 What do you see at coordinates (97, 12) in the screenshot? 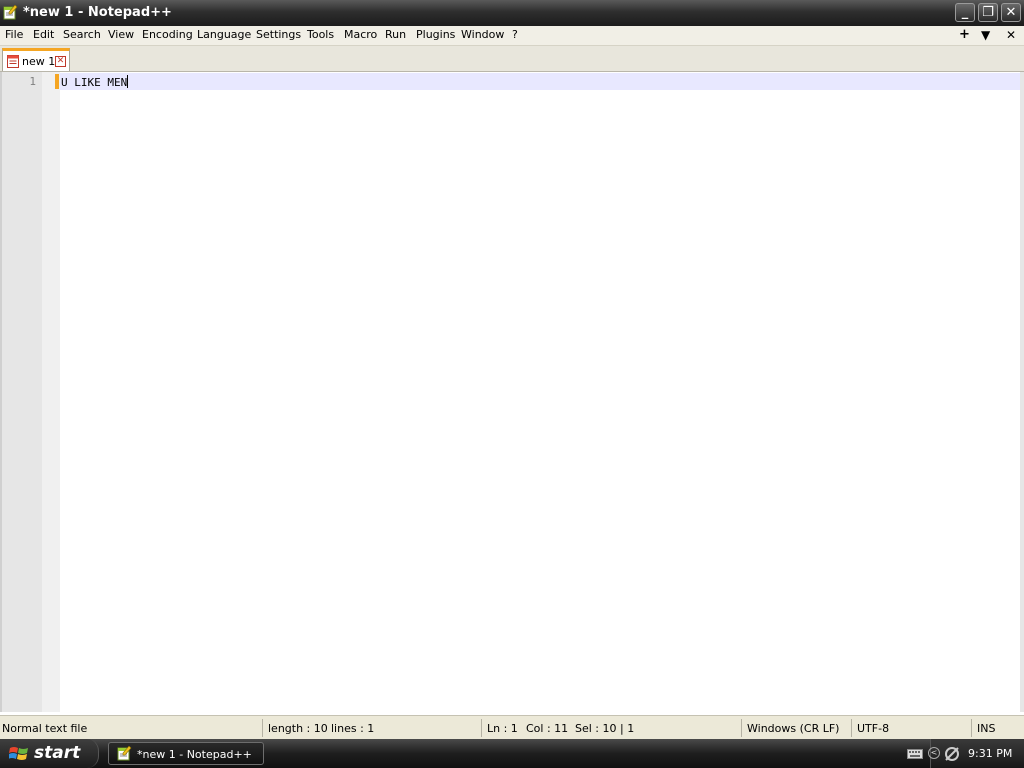
I see `window-title: *new 1 - Notepad++` at bounding box center [97, 12].